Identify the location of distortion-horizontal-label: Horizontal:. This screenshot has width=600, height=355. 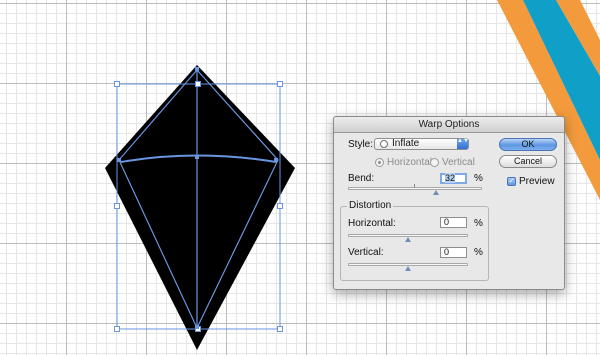
(372, 223).